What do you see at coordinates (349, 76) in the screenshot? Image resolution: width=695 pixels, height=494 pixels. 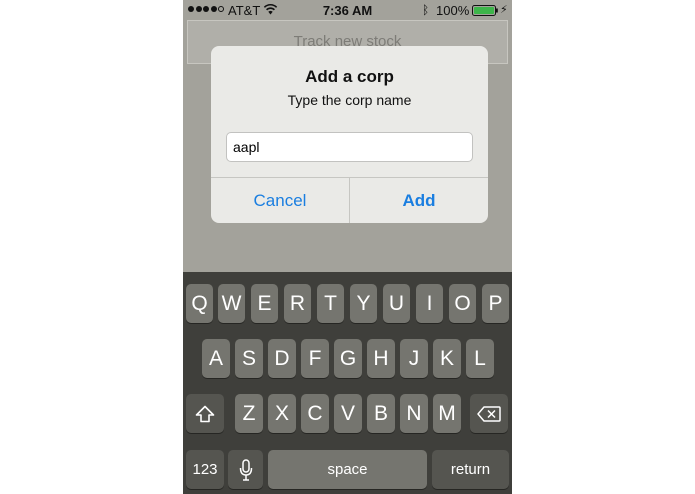 I see `alert-title: Add a corp` at bounding box center [349, 76].